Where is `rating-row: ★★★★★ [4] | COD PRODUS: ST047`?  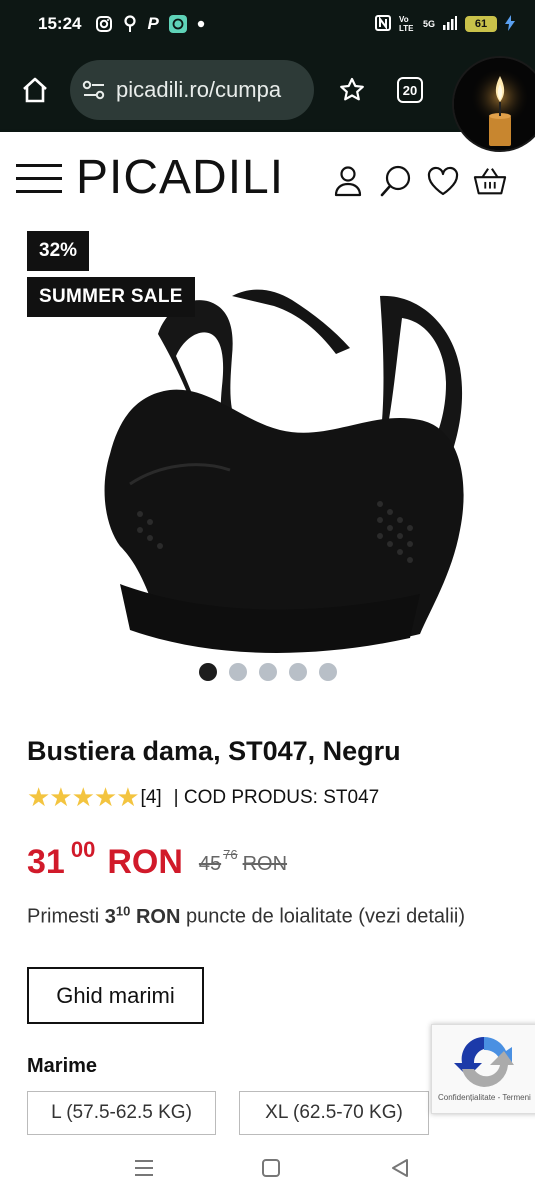 rating-row: ★★★★★ [4] | COD PRODUS: ST047 is located at coordinates (203, 797).